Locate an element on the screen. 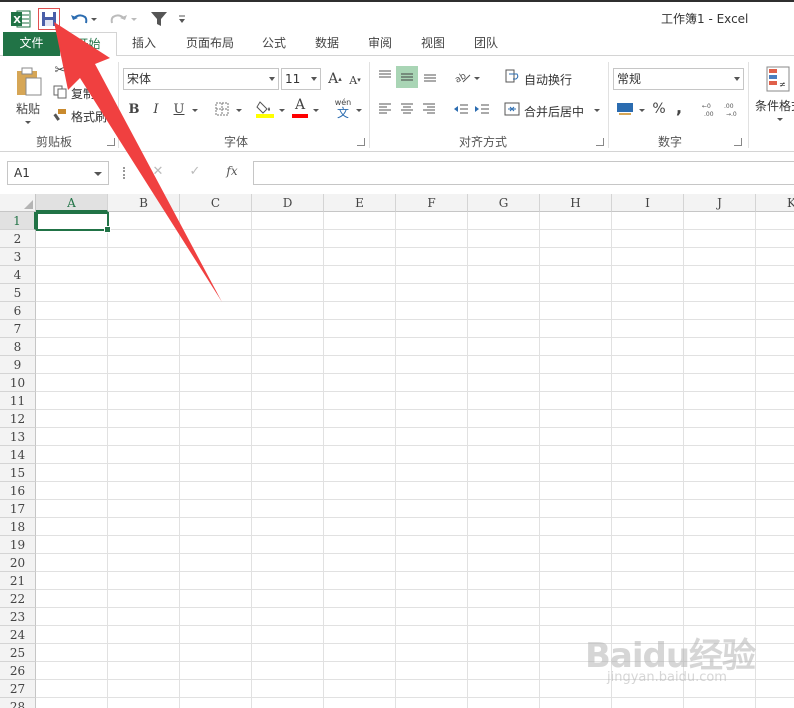 The width and height of the screenshot is (794, 708). font-size-select: 11 is located at coordinates (301, 79).